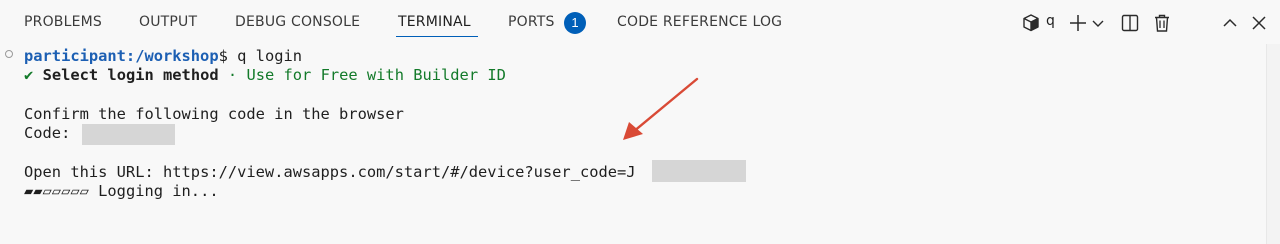 The width and height of the screenshot is (1280, 244). Describe the element at coordinates (699, 171) in the screenshot. I see `redacted-user-code` at that location.